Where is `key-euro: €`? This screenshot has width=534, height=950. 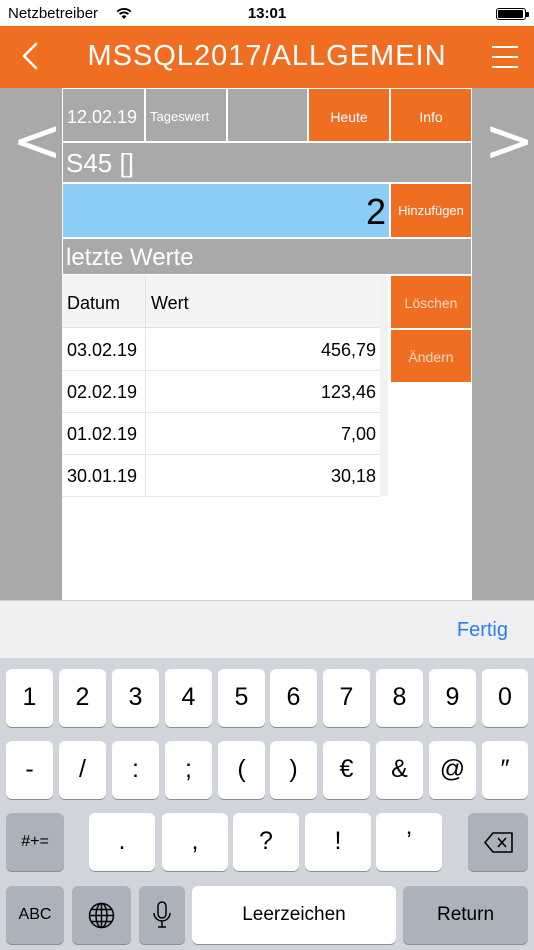
key-euro: € is located at coordinates (346, 770).